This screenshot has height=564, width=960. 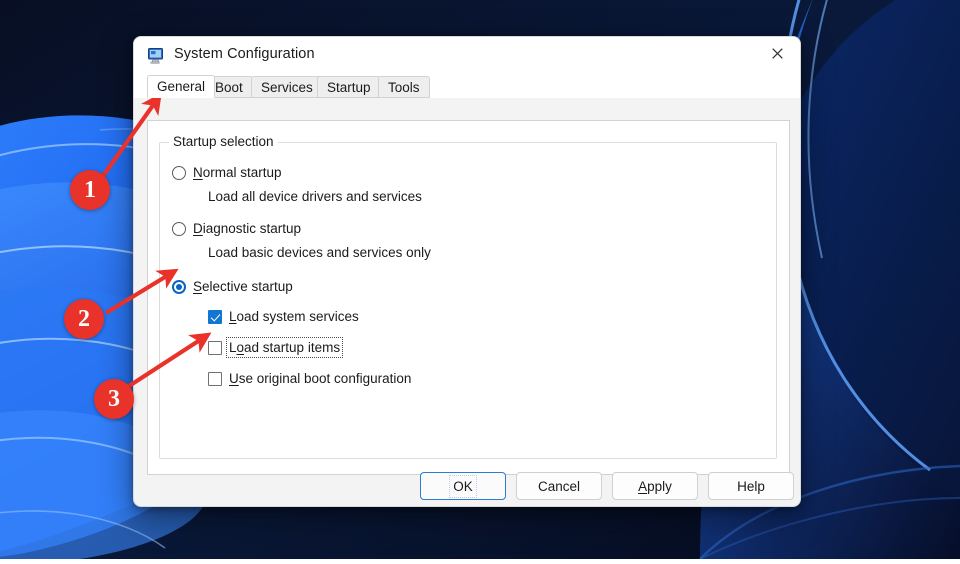 What do you see at coordinates (467, 87) in the screenshot?
I see `tab-strip: General Boot Services Startup Tools` at bounding box center [467, 87].